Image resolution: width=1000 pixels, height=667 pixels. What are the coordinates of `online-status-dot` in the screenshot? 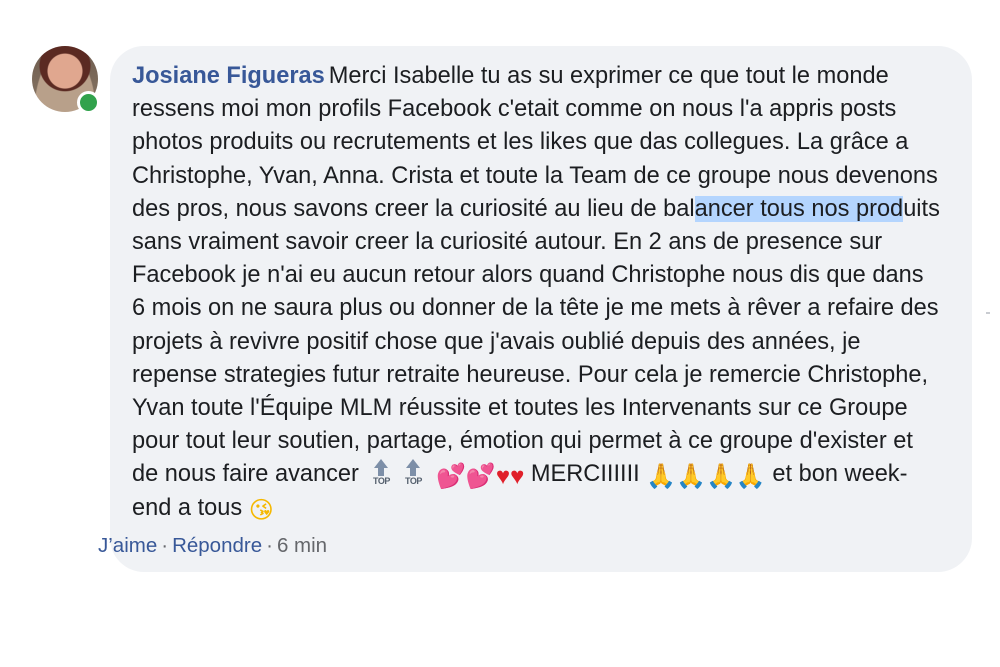 It's located at (88, 102).